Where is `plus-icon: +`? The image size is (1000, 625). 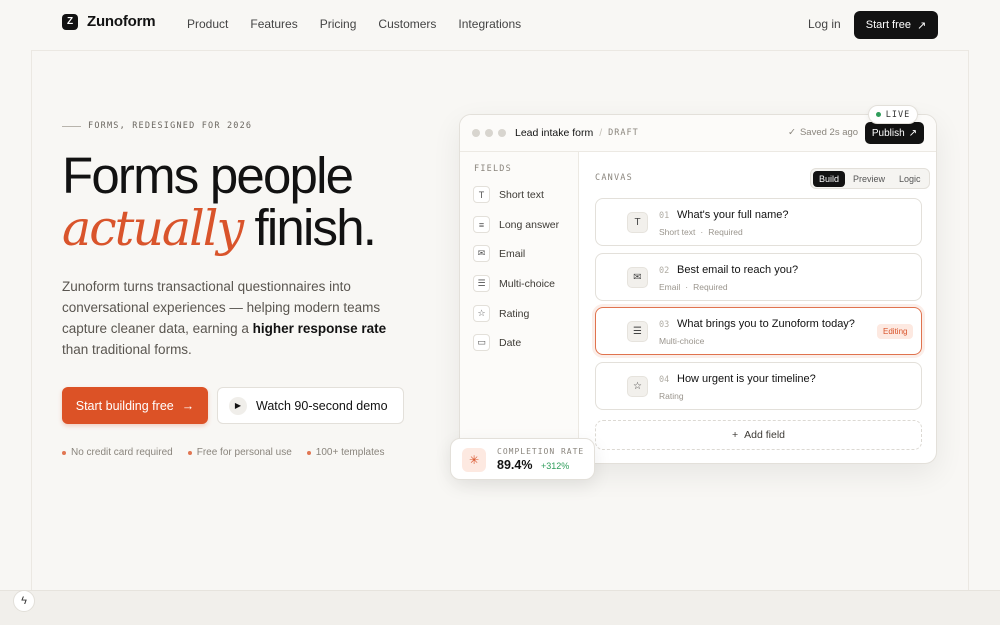
plus-icon: + is located at coordinates (735, 435).